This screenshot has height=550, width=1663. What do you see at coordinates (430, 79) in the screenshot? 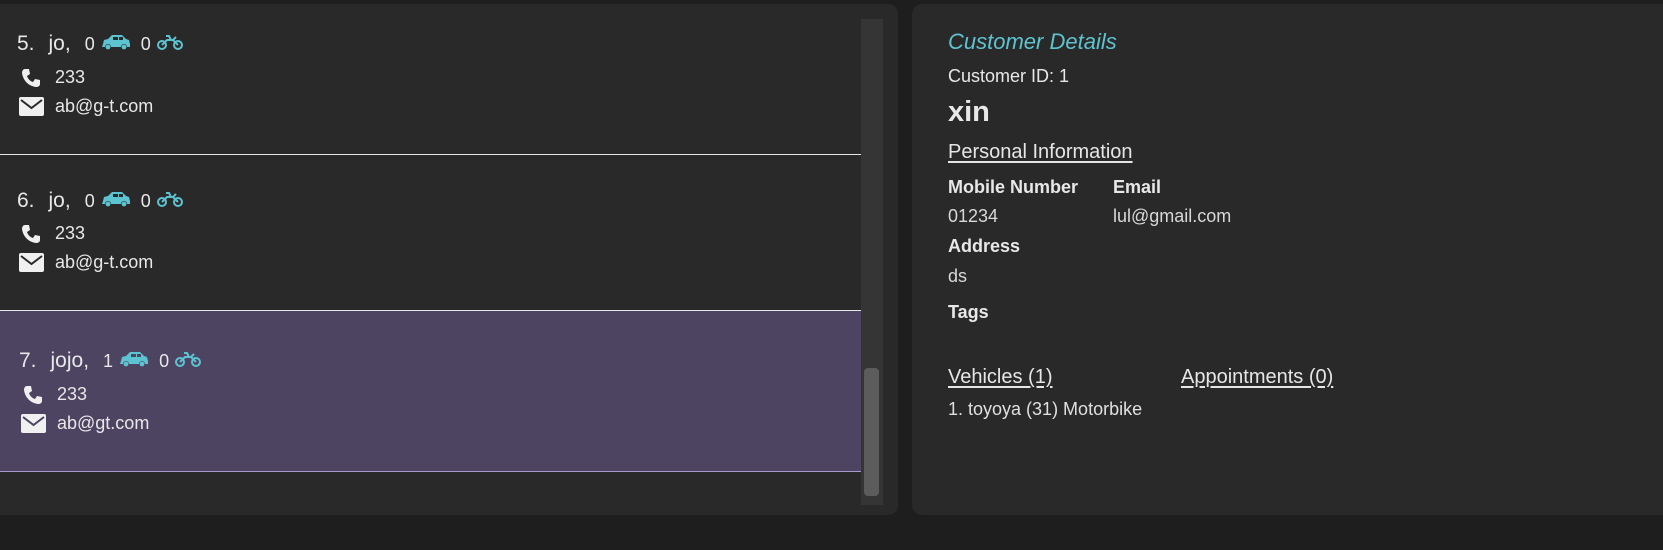
I see `customer-card: 5. jo, 0 0 233 ab@g-t.com` at bounding box center [430, 79].